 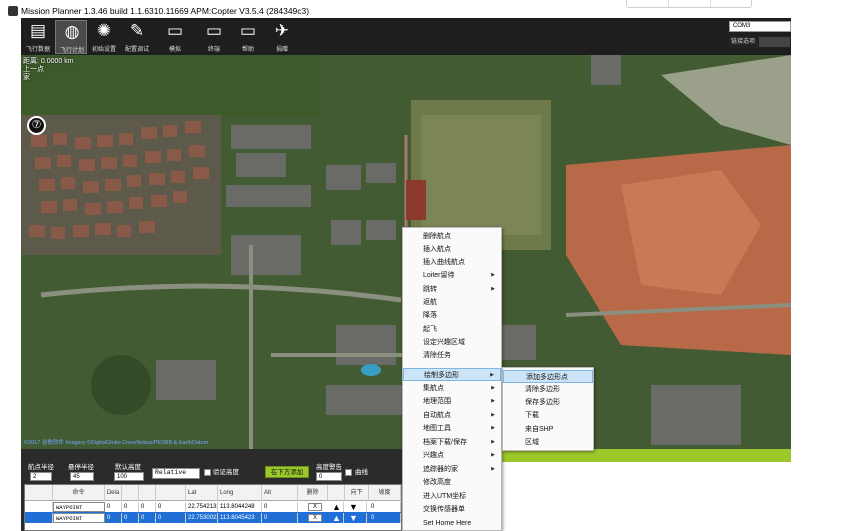 I want to click on menu-item-insert-wp: 插入航点, so click(x=452, y=249).